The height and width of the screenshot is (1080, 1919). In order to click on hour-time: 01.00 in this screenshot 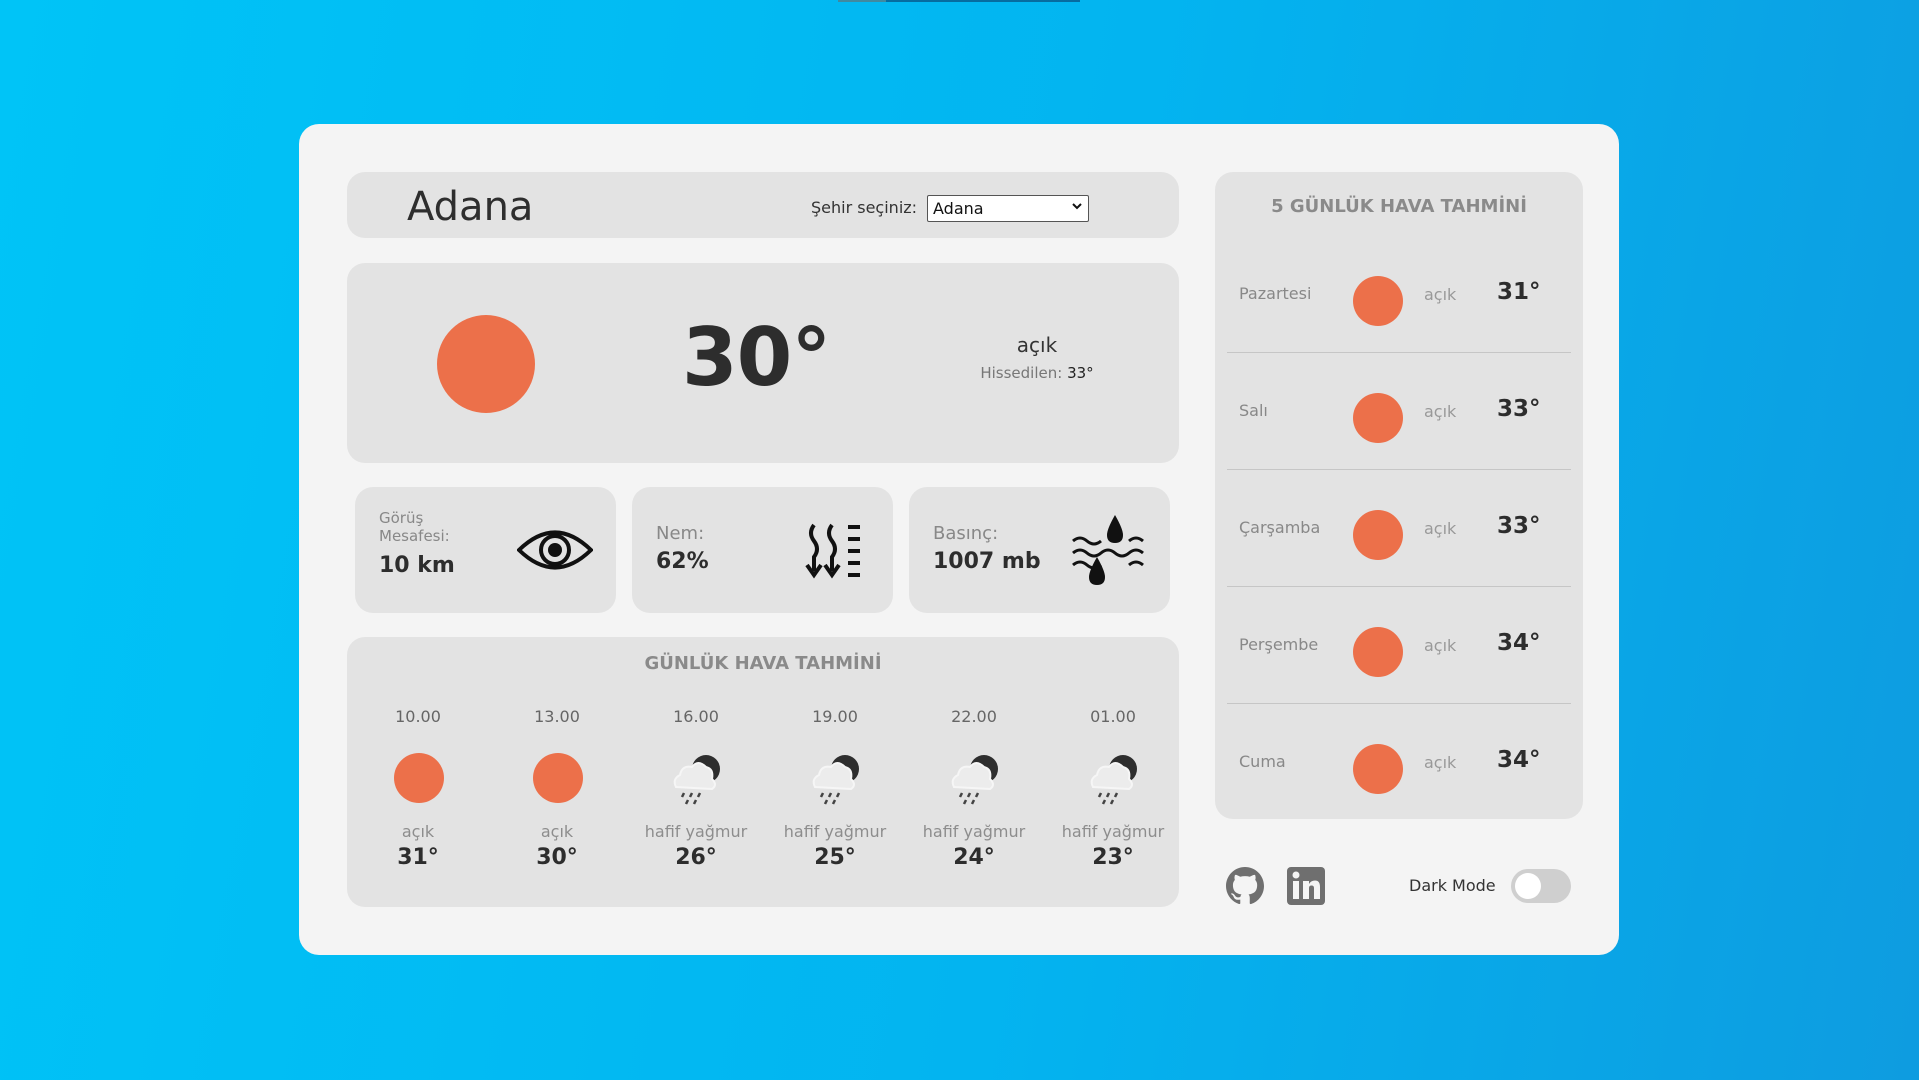, I will do `click(1113, 716)`.